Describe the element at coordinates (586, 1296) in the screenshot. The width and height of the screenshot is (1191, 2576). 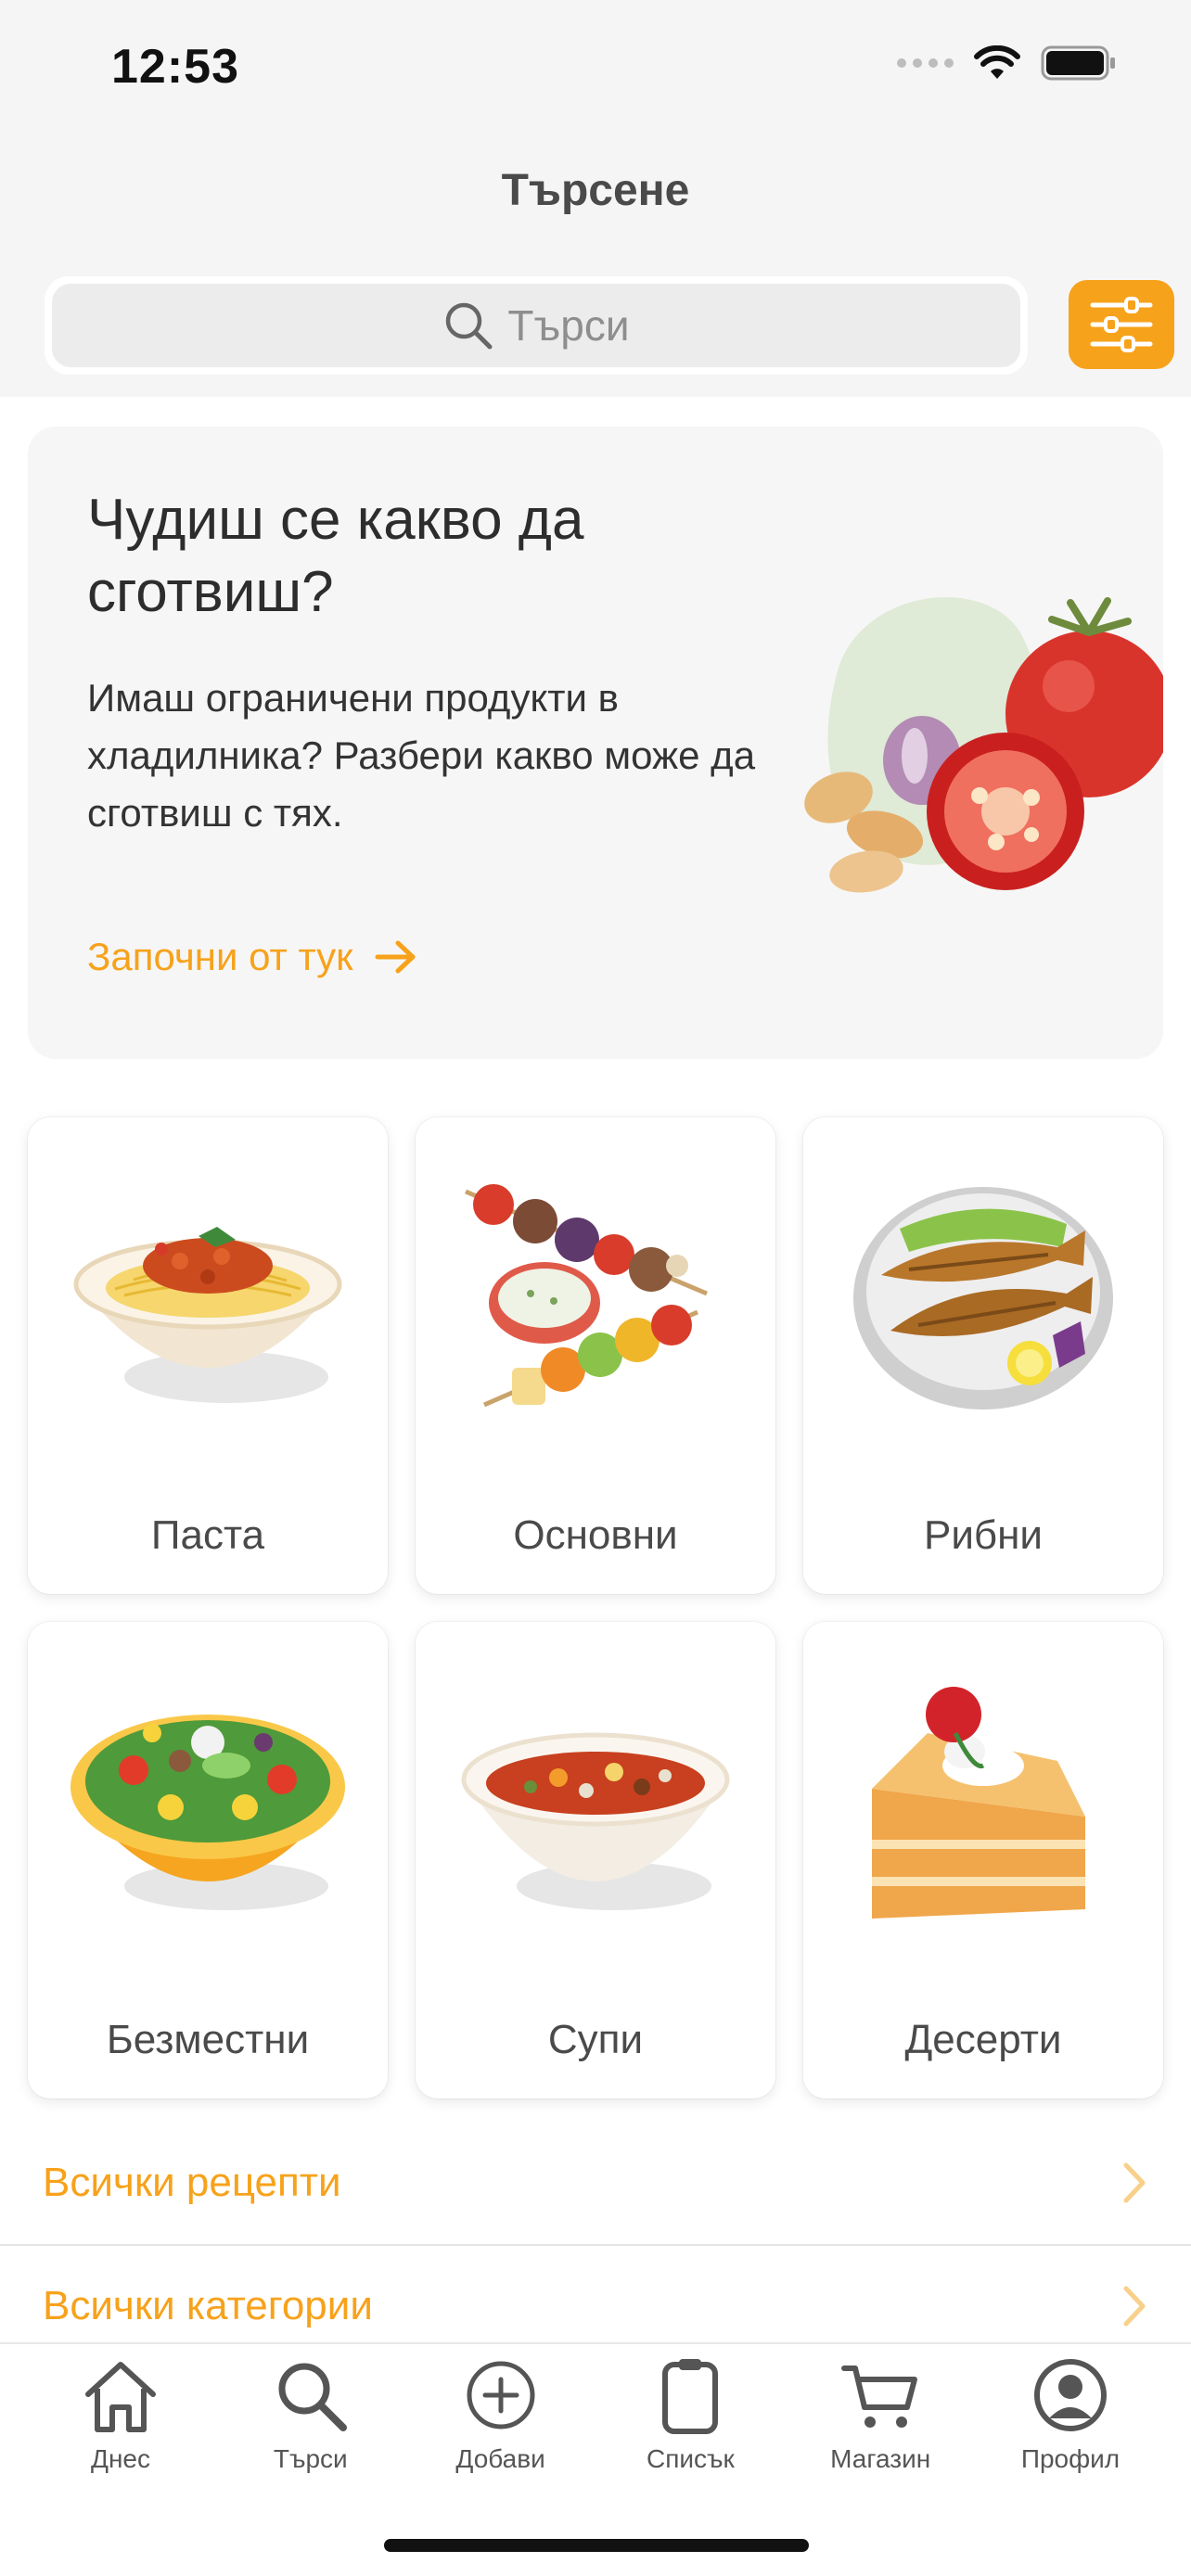
I see `skewers-icon` at that location.